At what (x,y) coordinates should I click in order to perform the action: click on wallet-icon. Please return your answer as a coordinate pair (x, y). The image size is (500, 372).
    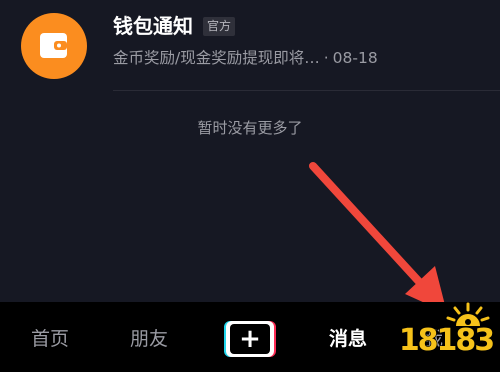
    Looking at the image, I should click on (53, 45).